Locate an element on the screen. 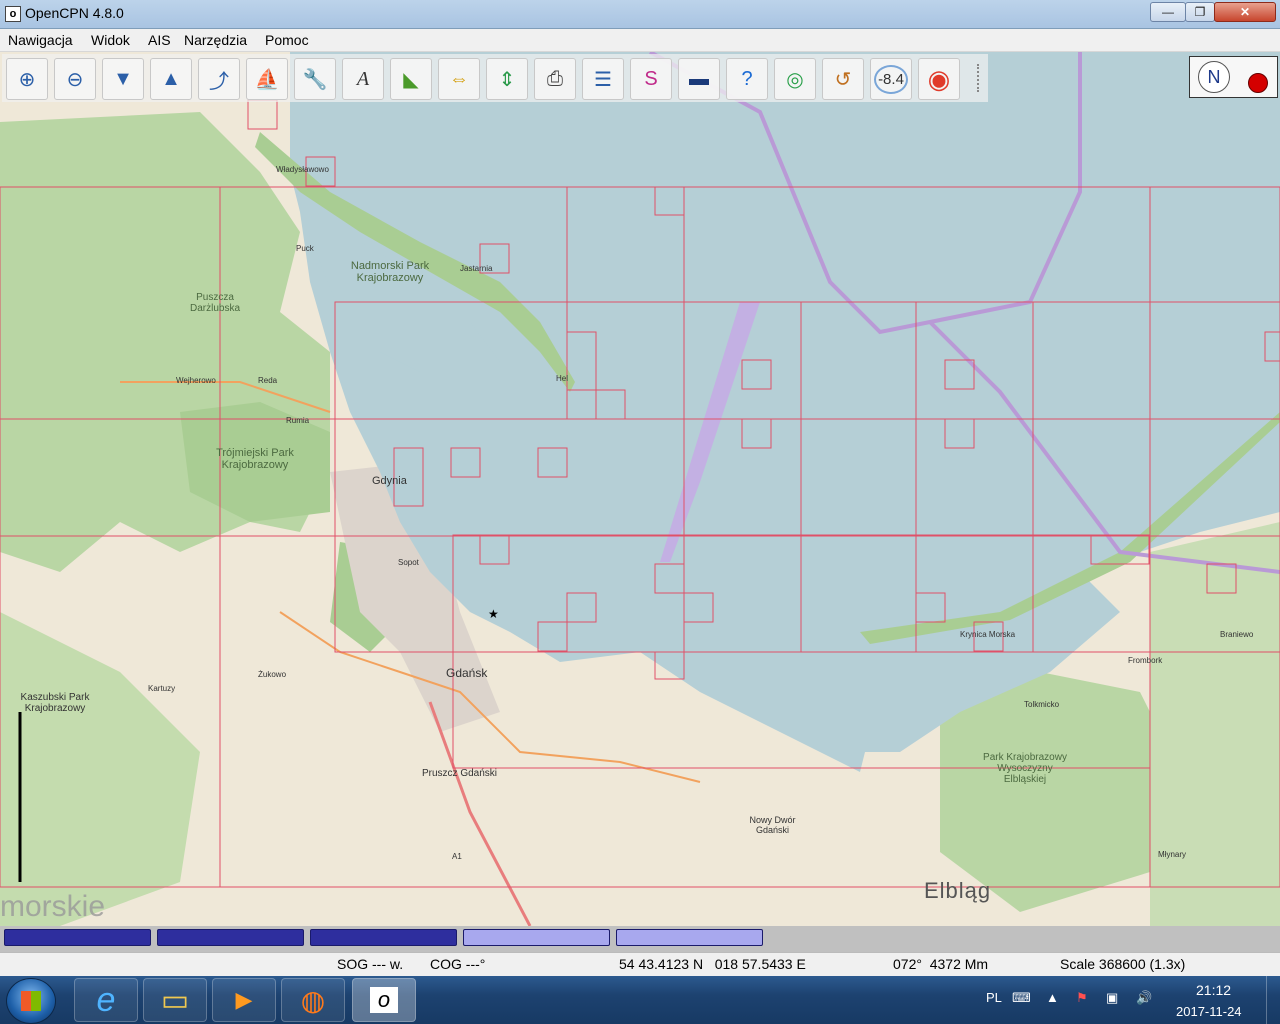  enc-light-button: ◣ is located at coordinates (411, 79).